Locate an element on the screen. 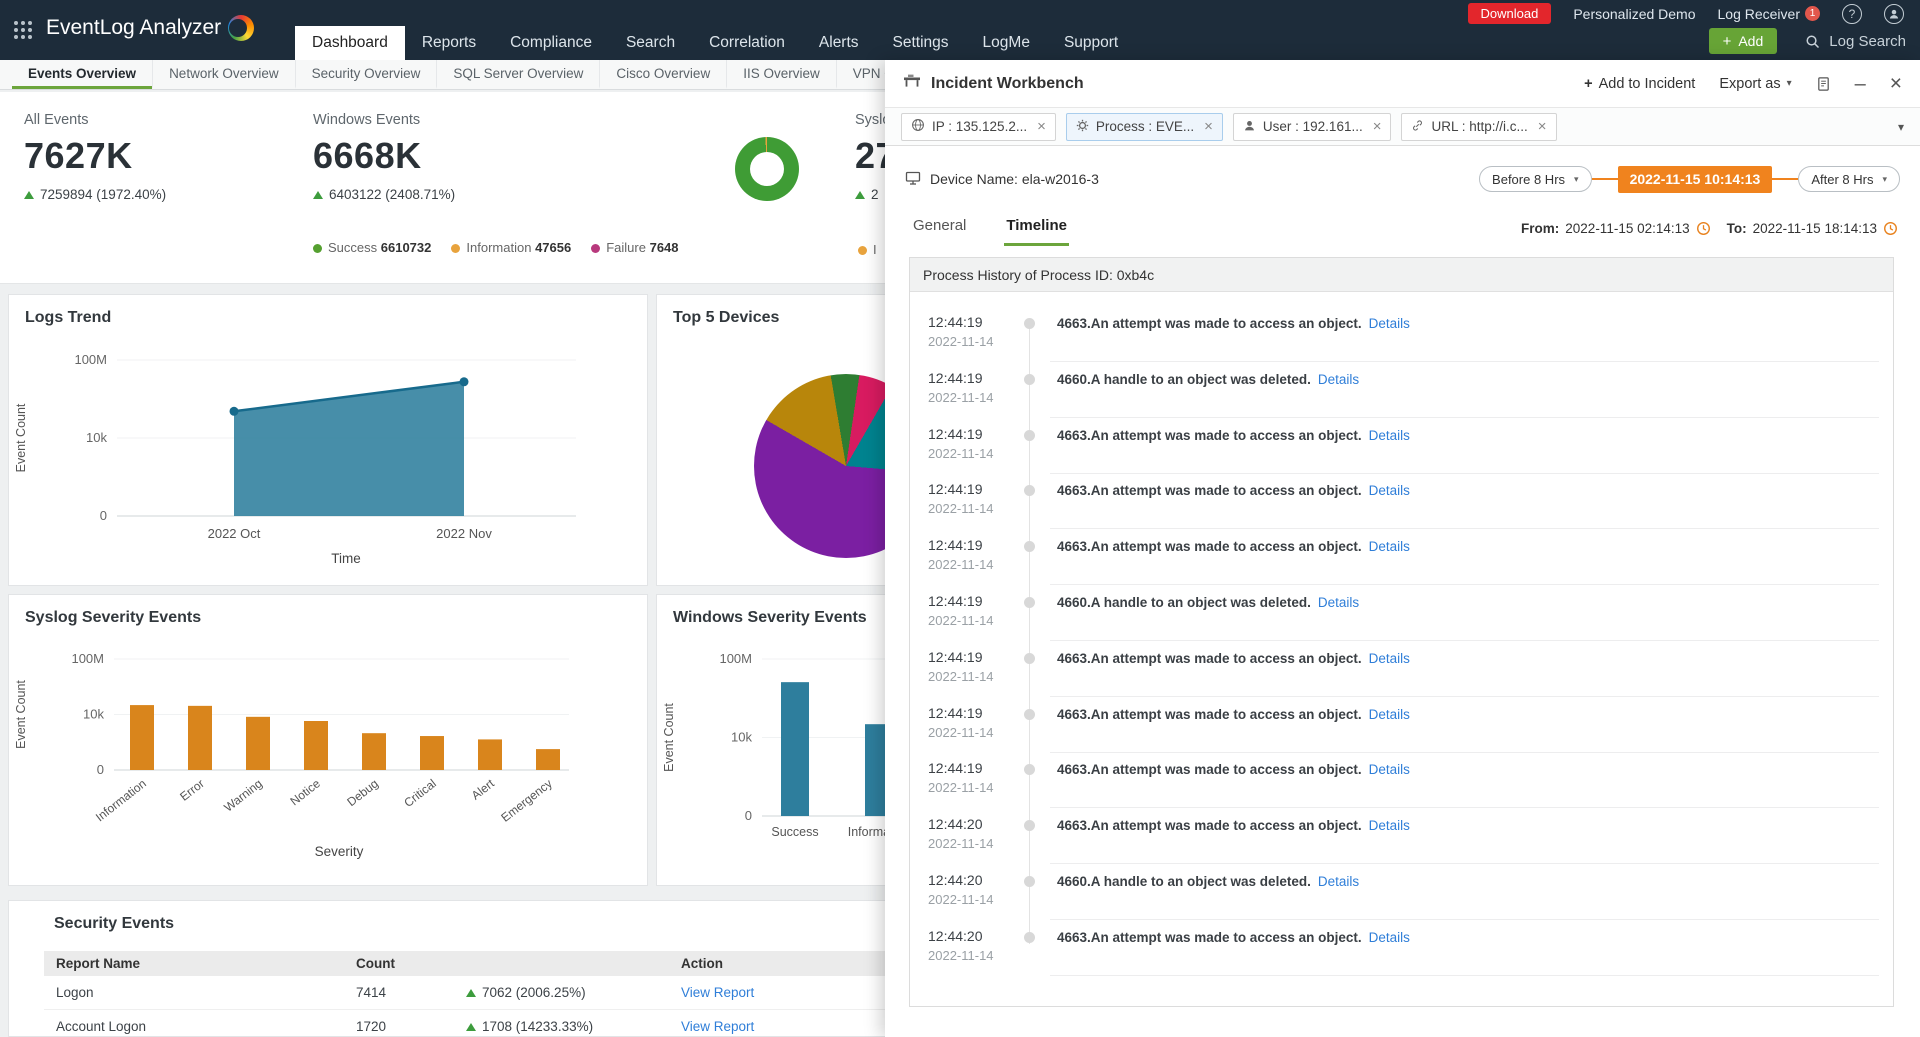 The image size is (1920, 1037). panel-title: Security Events is located at coordinates (114, 923).